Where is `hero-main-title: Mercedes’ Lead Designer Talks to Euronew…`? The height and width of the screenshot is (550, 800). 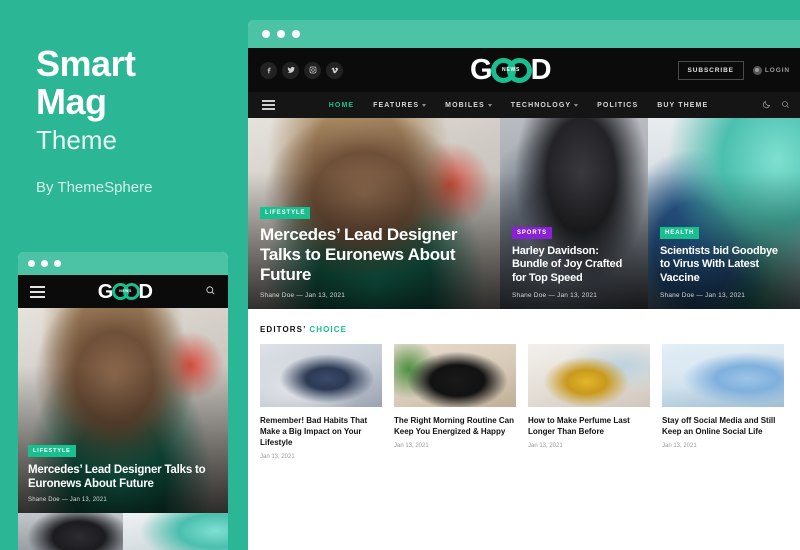
hero-main-title: Mercedes’ Lead Designer Talks to Euronew… is located at coordinates (374, 255).